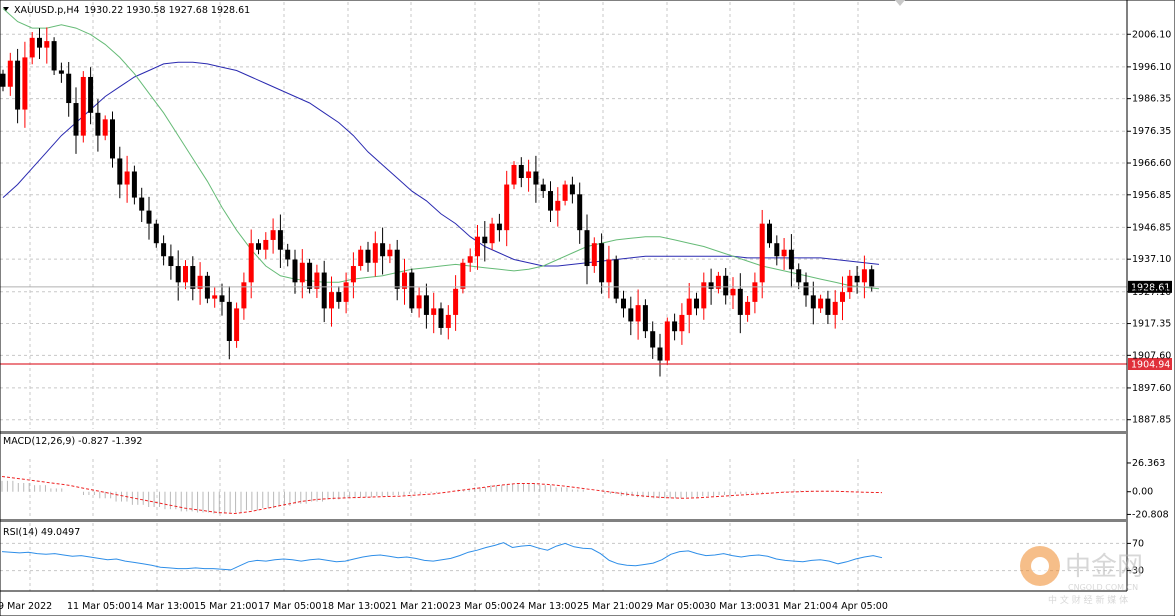  Describe the element at coordinates (167, 10) in the screenshot. I see `ohlc-readout: 1930.22 1930.58 1927.68 1928.61` at that location.